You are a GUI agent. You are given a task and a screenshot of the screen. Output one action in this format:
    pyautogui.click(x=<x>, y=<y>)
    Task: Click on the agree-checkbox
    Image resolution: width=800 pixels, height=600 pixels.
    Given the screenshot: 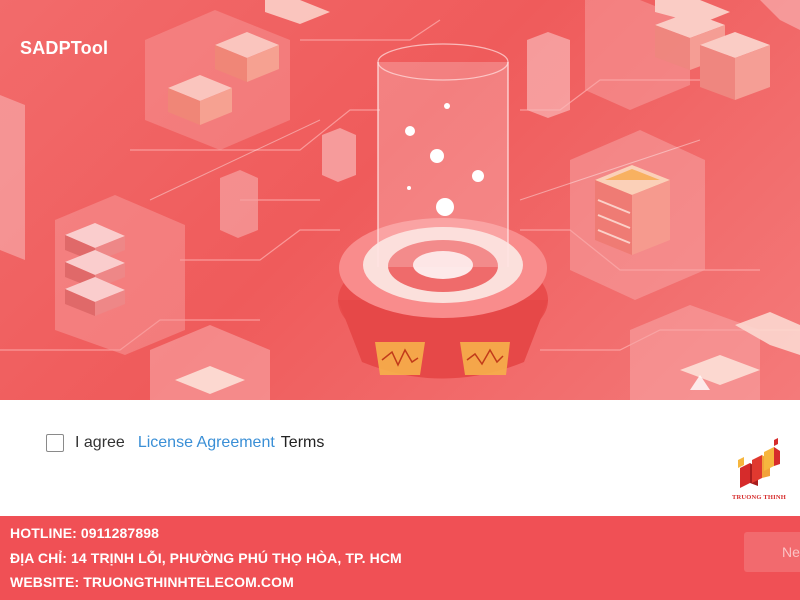 What is the action you would take?
    pyautogui.click(x=55, y=443)
    